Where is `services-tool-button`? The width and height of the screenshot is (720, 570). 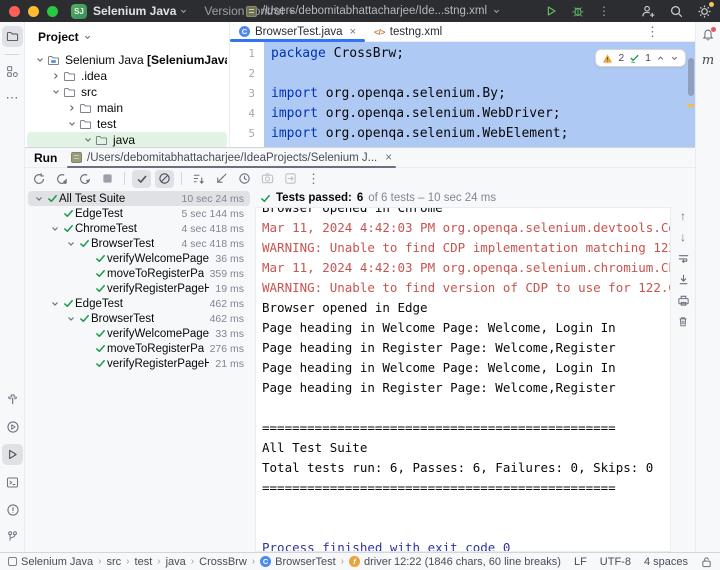 services-tool-button is located at coordinates (12, 426).